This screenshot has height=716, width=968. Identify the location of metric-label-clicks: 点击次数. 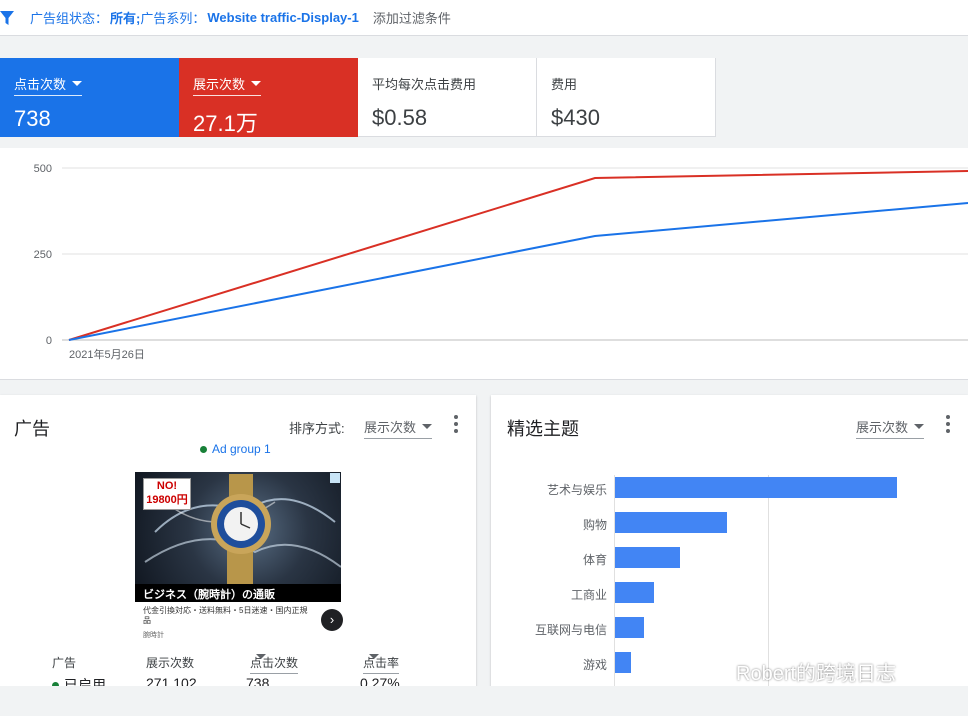
(48, 85).